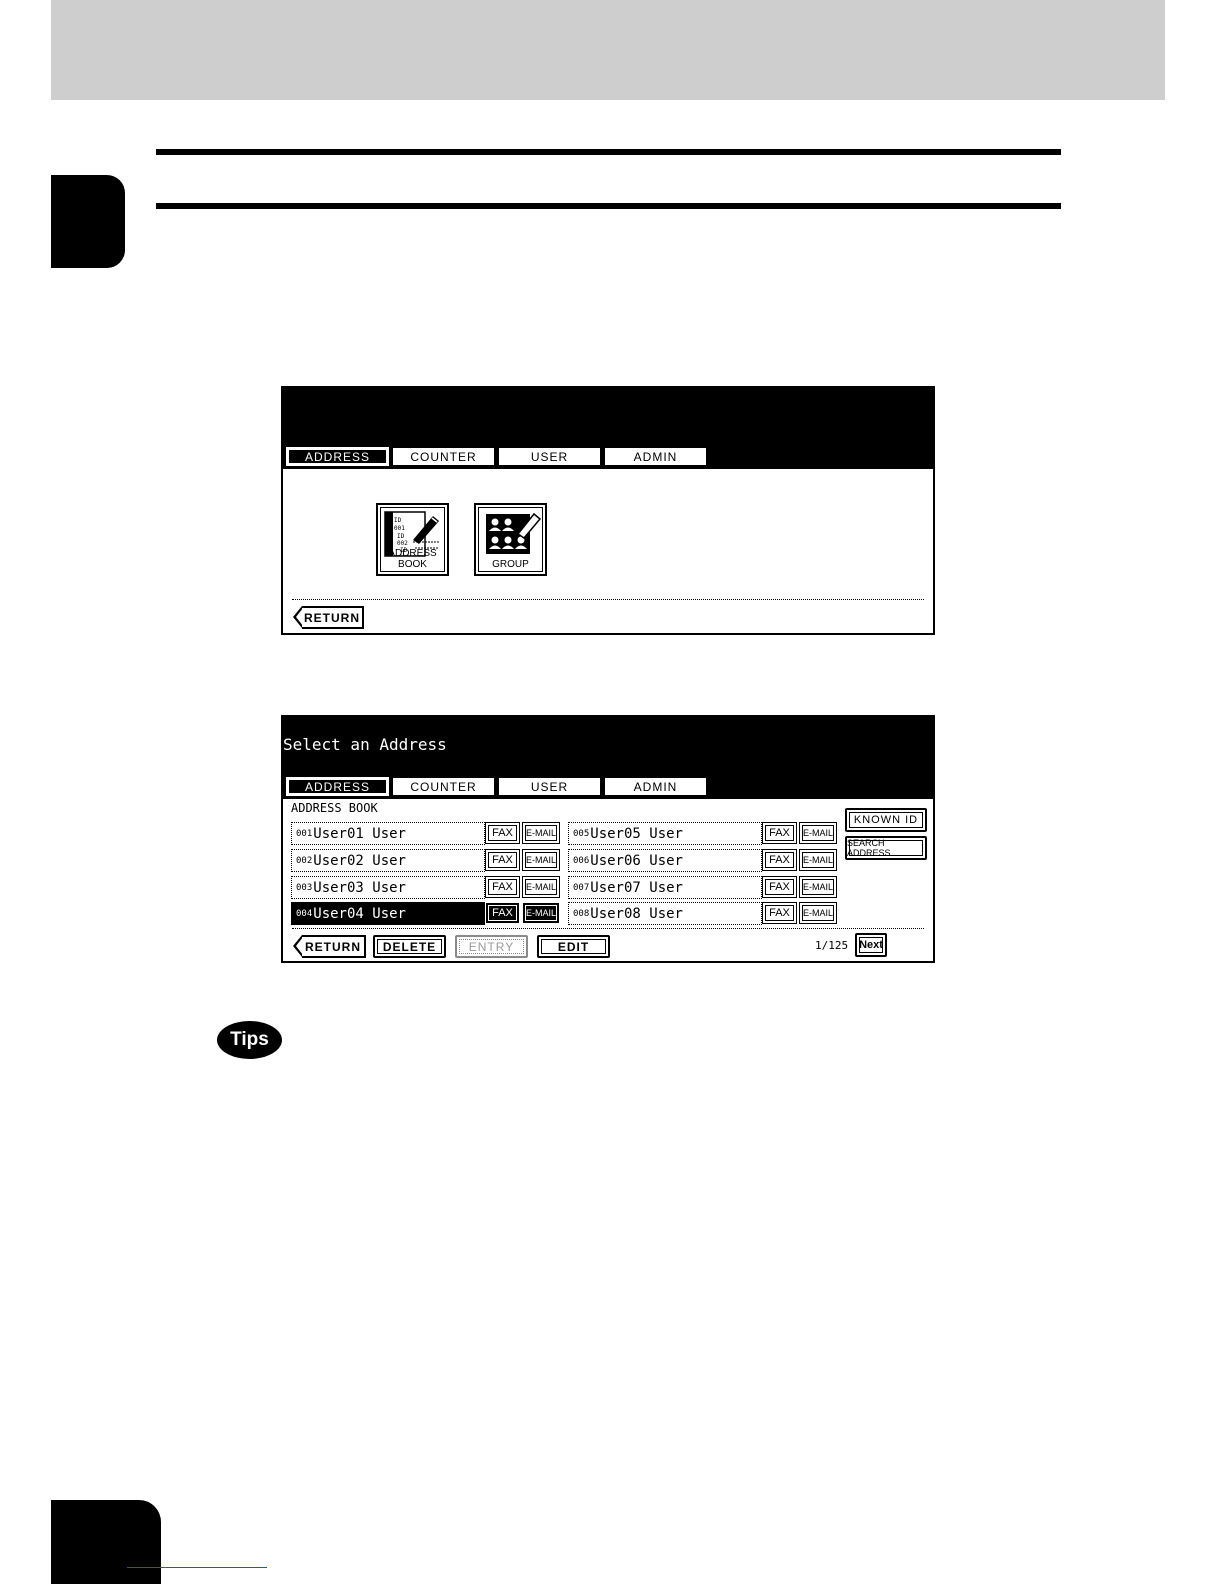  What do you see at coordinates (608, 50) in the screenshot?
I see `page-header-band` at bounding box center [608, 50].